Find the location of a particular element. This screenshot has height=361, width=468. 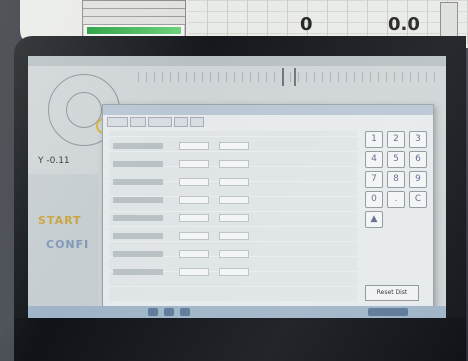

config-label: CONFI is located at coordinates (68, 244).